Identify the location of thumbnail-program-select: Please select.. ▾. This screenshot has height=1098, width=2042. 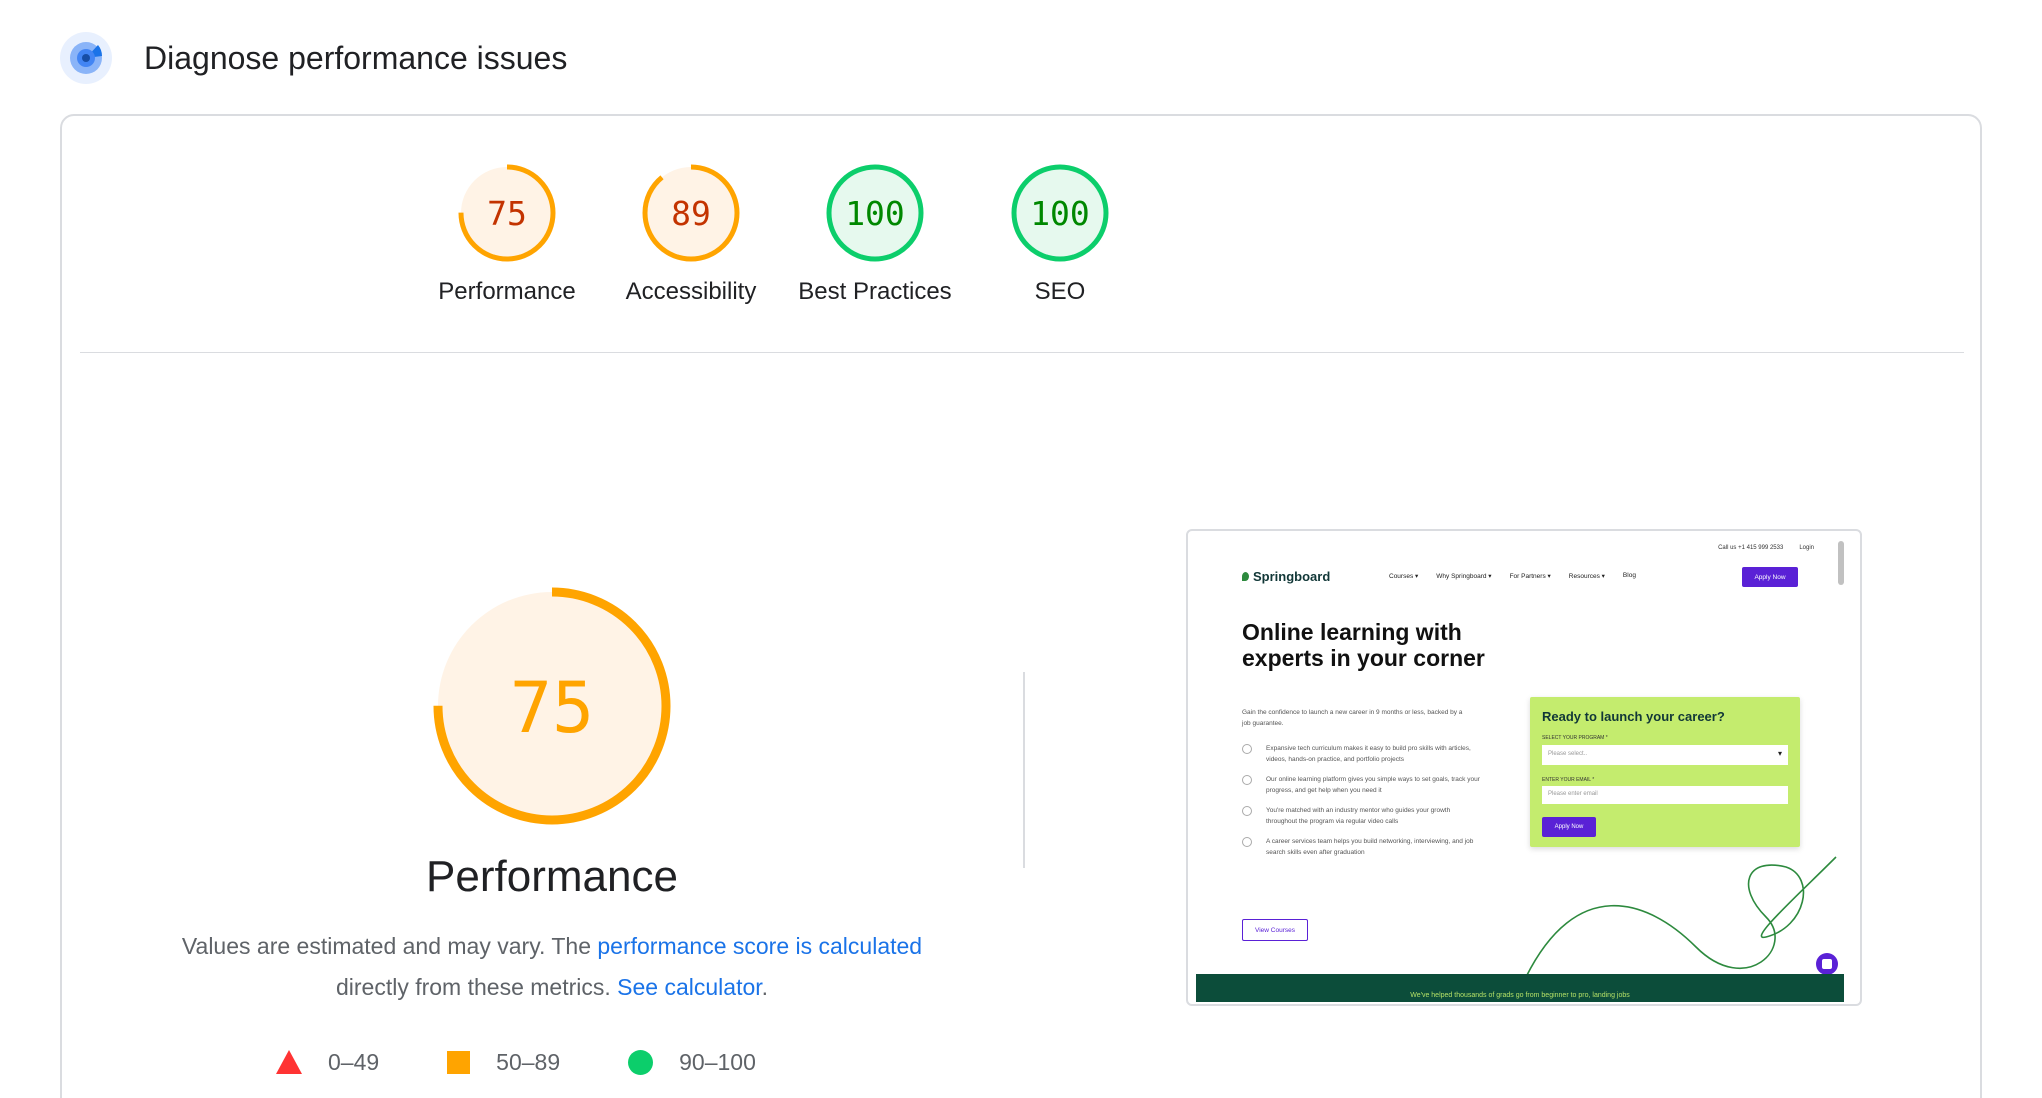
(1665, 755).